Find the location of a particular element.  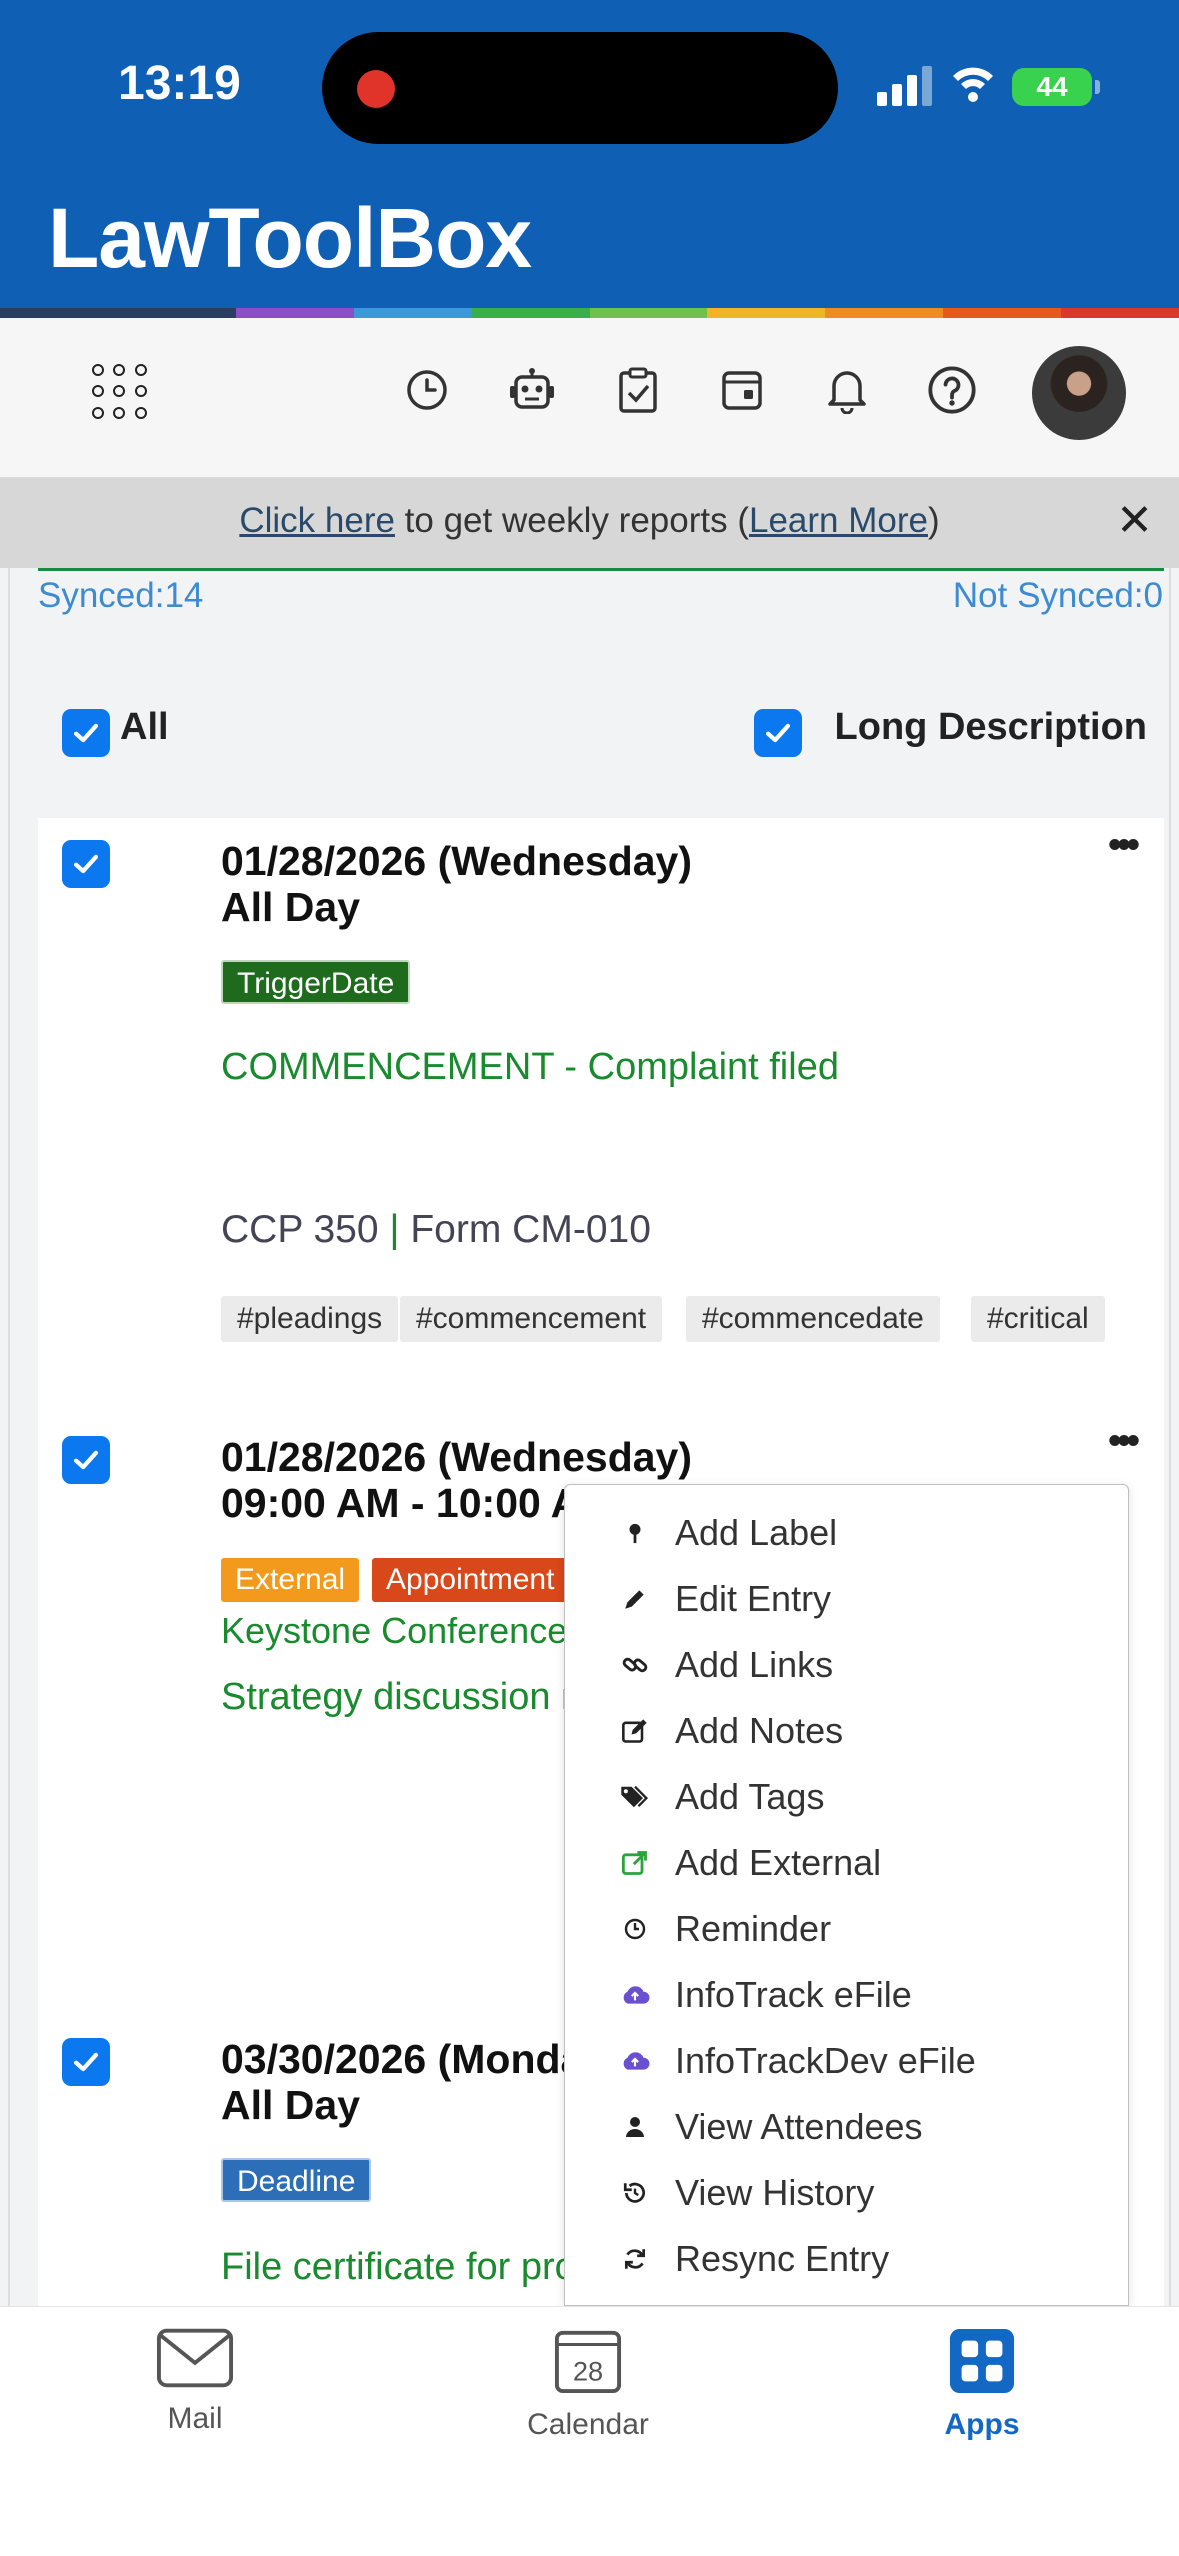

tab-mail: Mail is located at coordinates (195, 2381).